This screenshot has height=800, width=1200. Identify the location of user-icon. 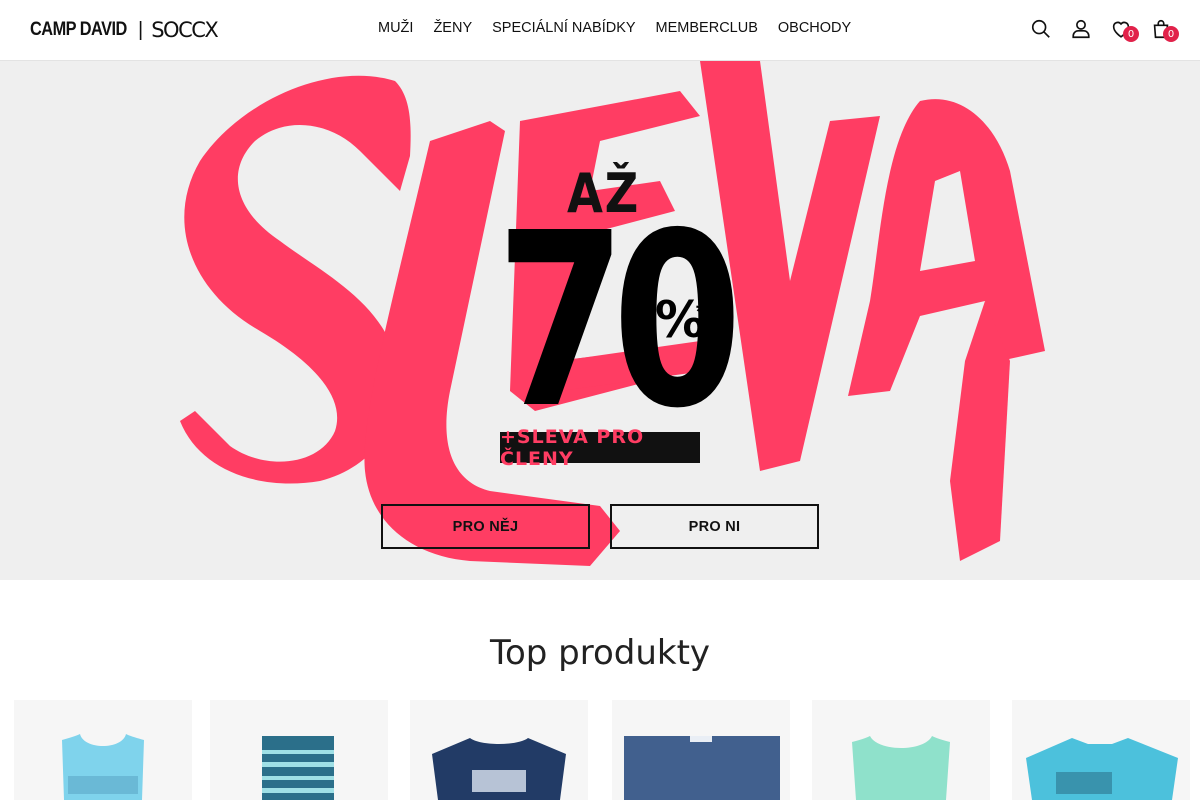
(1081, 29).